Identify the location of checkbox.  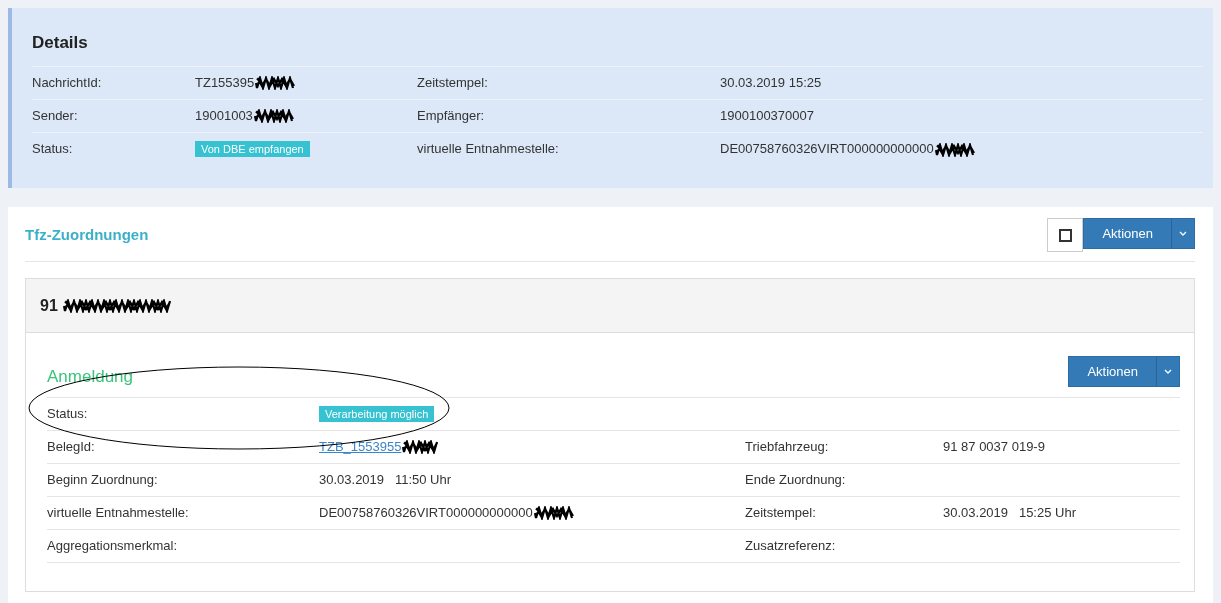
(1065, 235).